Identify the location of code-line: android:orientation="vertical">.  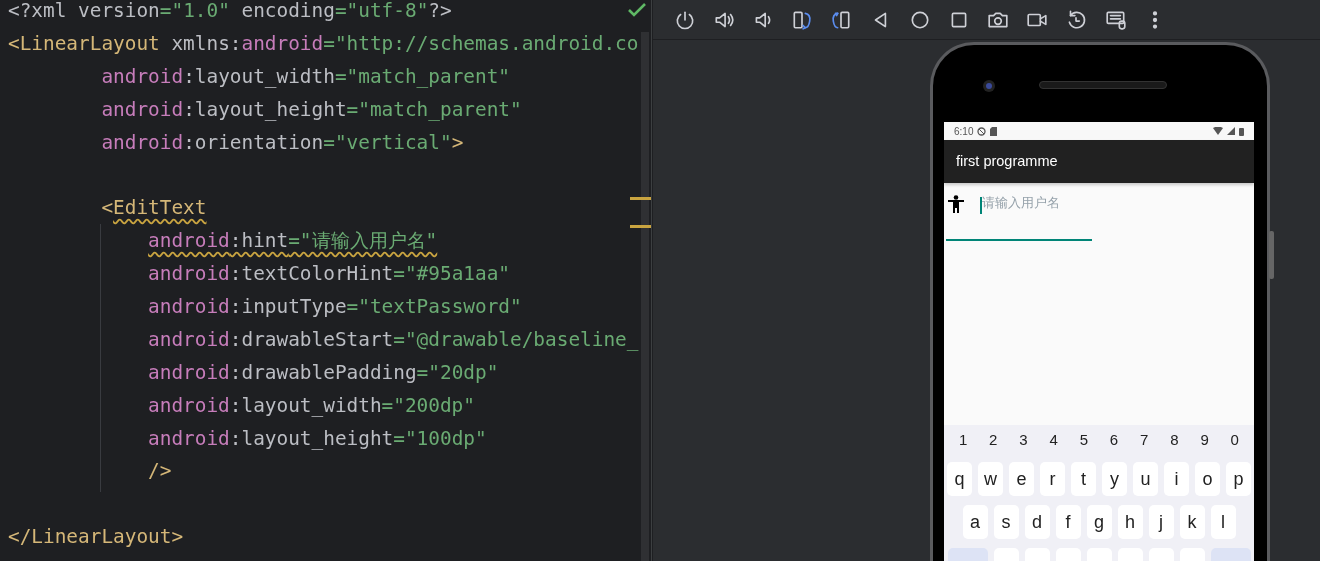
(282, 142).